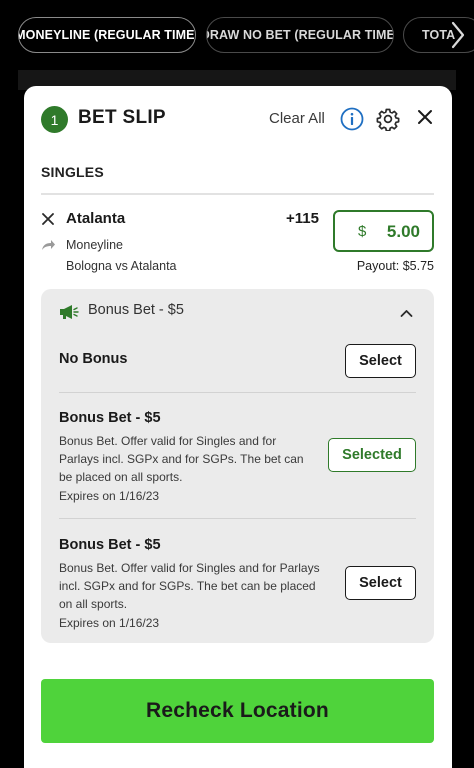  I want to click on stake-currency: $, so click(362, 231).